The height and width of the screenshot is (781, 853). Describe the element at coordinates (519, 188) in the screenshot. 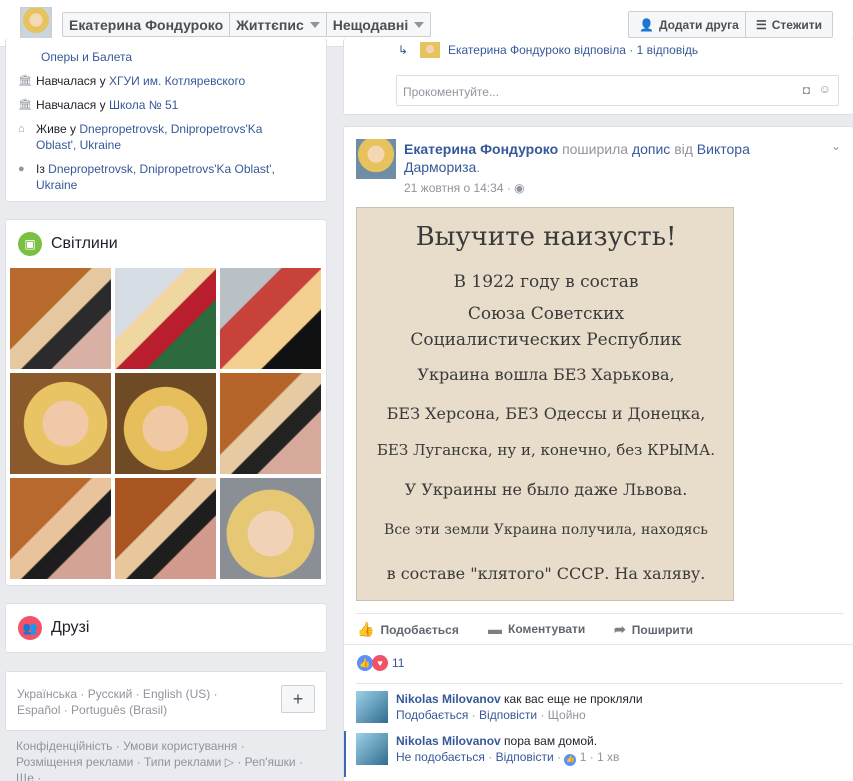

I see `globe-icon: ◉` at that location.